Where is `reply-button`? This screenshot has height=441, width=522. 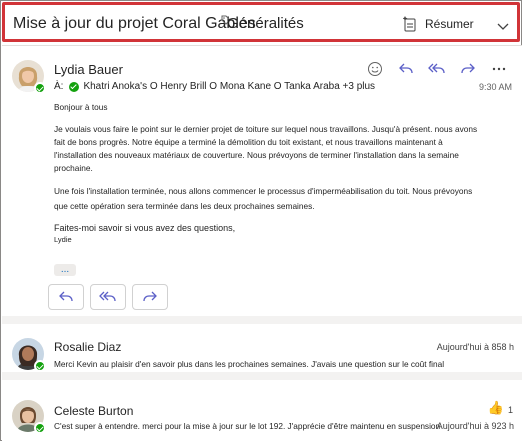
reply-button is located at coordinates (66, 297).